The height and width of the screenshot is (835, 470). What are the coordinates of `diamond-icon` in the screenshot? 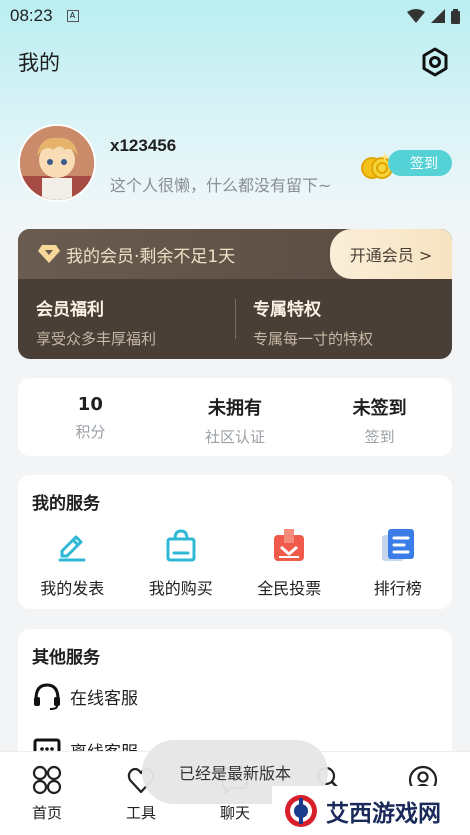 It's located at (49, 254).